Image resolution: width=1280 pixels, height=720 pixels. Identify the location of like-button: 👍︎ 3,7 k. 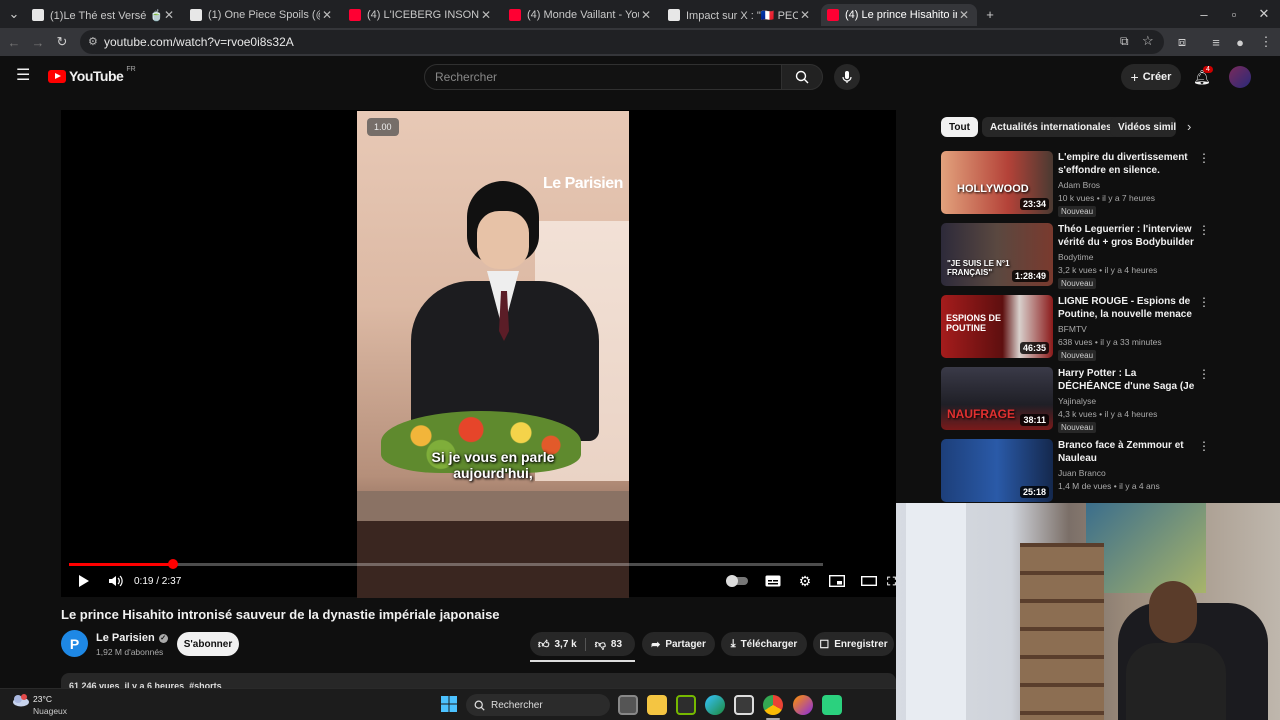
(562, 644).